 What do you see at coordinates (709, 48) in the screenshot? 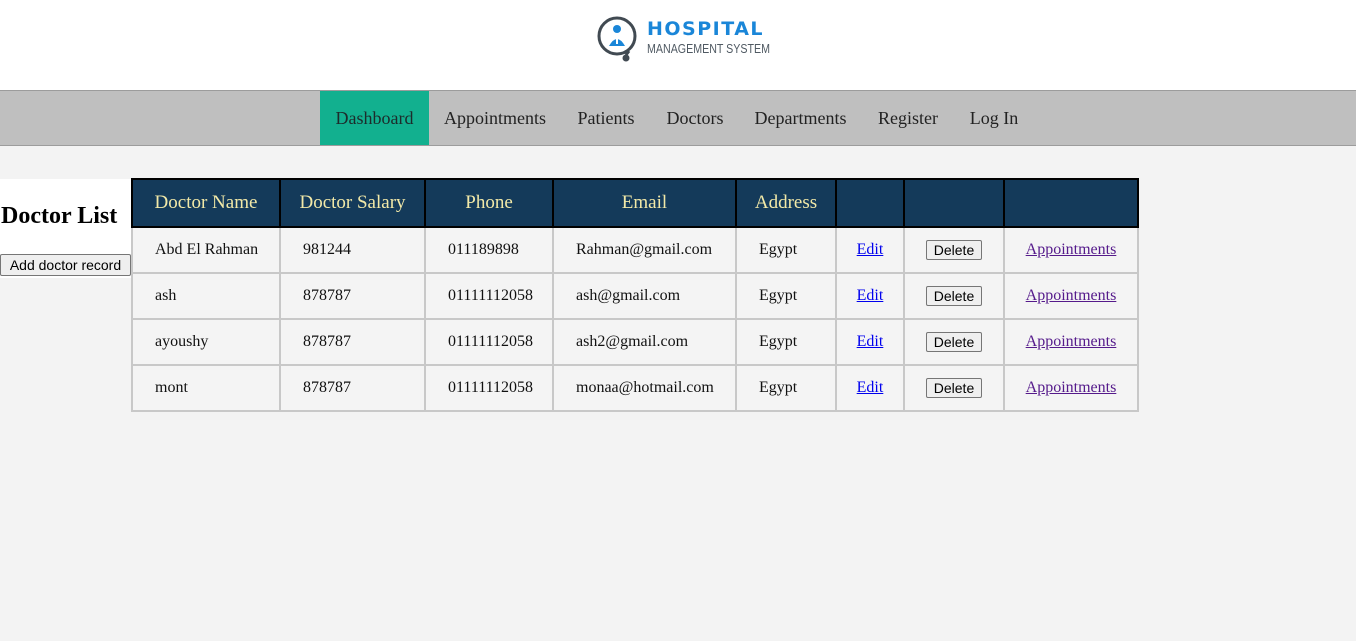
I see `brand-subtitle: MANAGEMENT SYSTEM` at bounding box center [709, 48].